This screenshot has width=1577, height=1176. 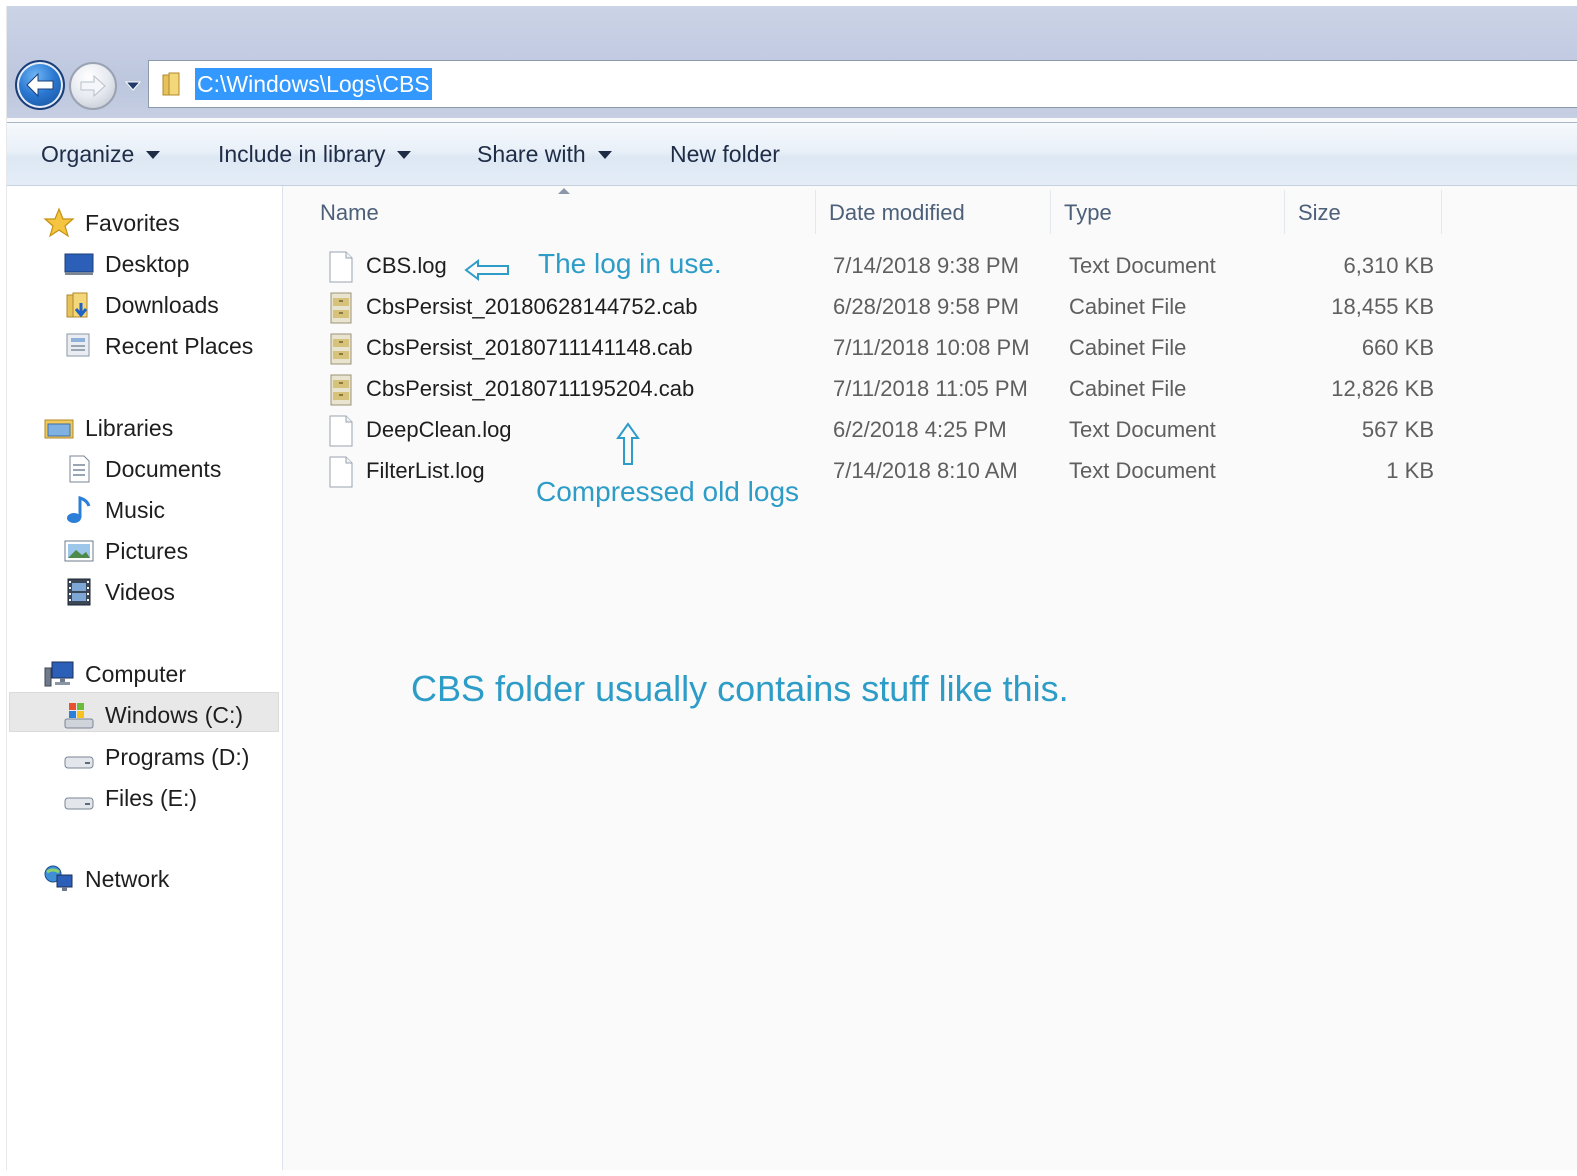 What do you see at coordinates (931, 347) in the screenshot?
I see `file-date: 7/11/2018 10:08 PM` at bounding box center [931, 347].